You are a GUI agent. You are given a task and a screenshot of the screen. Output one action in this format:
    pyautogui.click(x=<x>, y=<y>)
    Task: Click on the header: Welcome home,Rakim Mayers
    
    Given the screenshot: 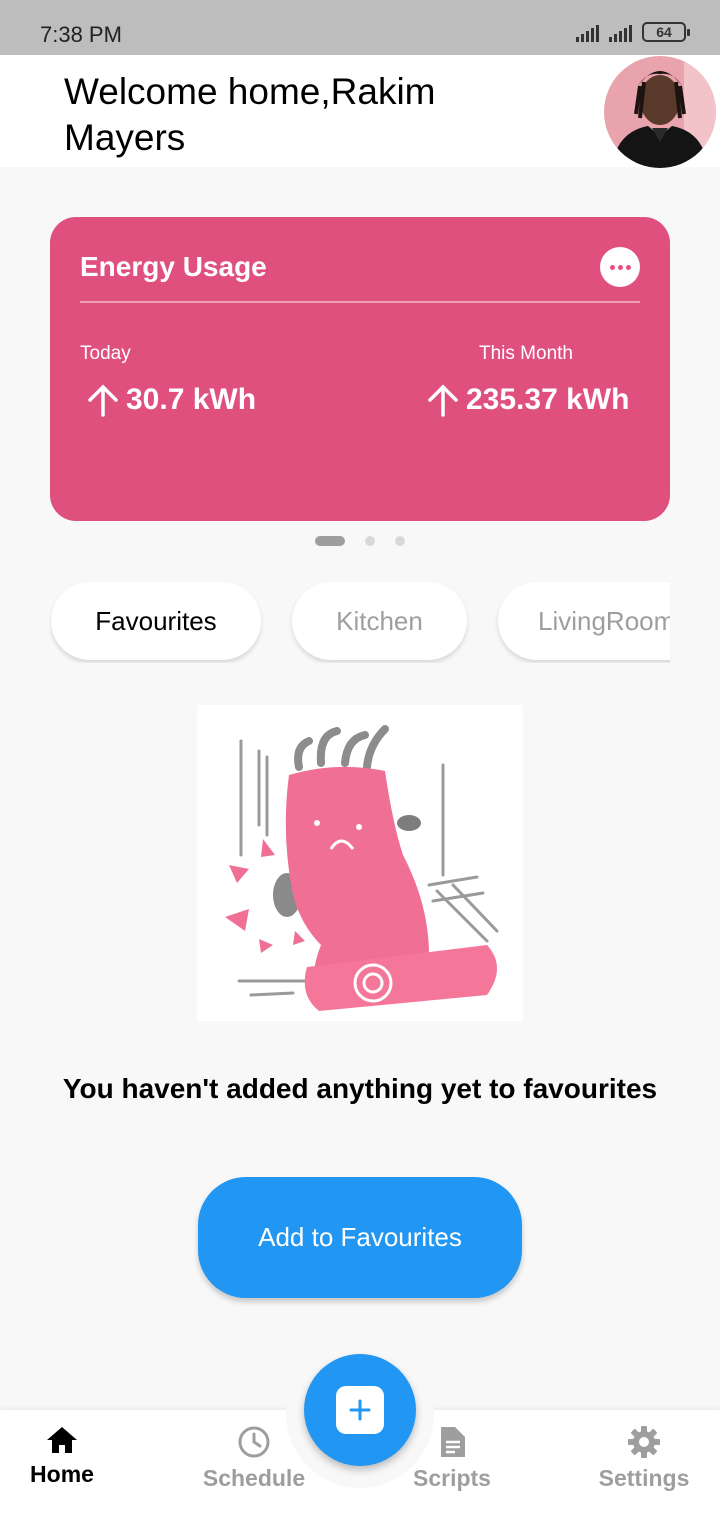 What is the action you would take?
    pyautogui.click(x=360, y=111)
    